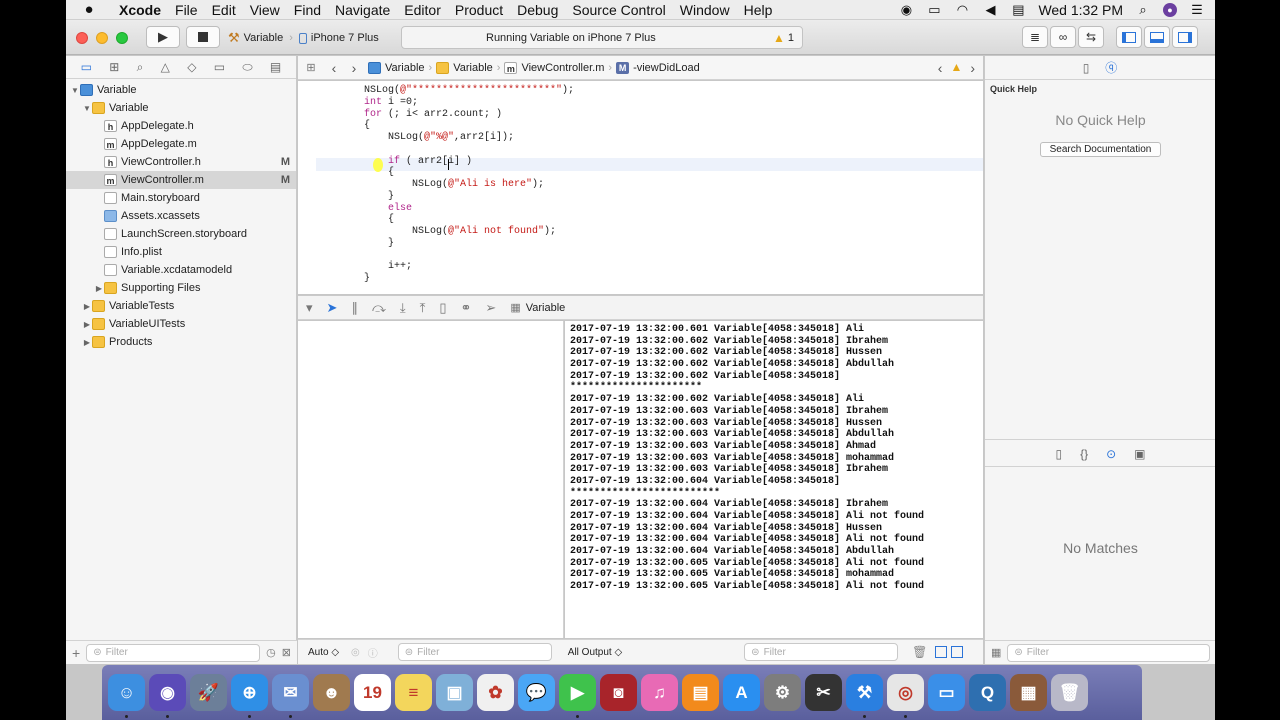 The height and width of the screenshot is (720, 1280). What do you see at coordinates (1063, 37) in the screenshot?
I see `assistant-editor-button: ∞` at bounding box center [1063, 37].